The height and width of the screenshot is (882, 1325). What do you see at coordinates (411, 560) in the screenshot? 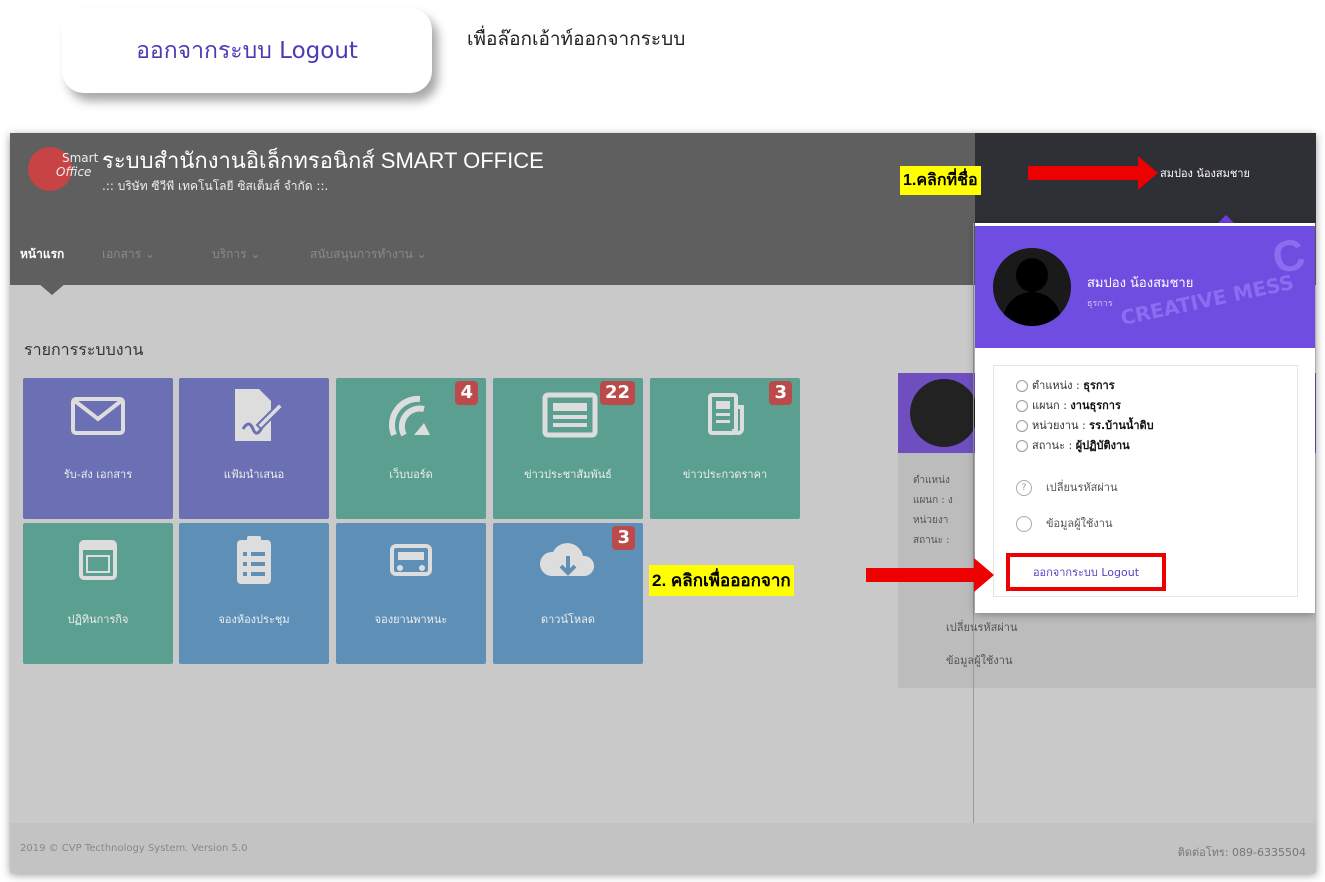
I see `car-icon` at bounding box center [411, 560].